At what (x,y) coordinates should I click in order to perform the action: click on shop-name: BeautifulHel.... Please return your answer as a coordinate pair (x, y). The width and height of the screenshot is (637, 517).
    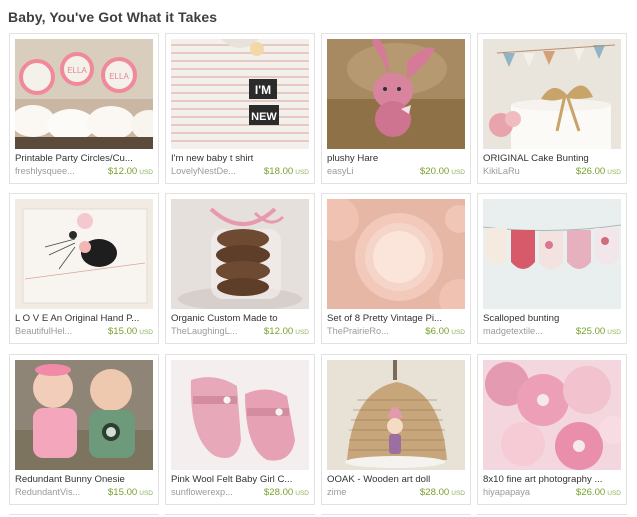
    Looking at the image, I should click on (55, 331).